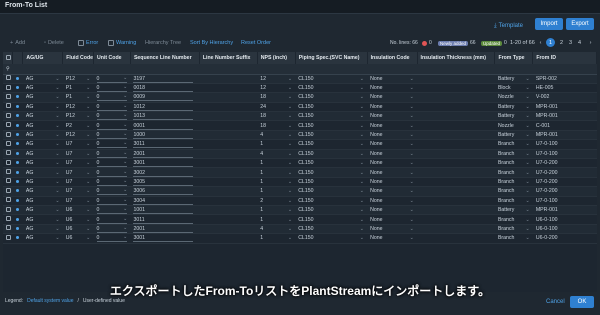 Image resolution: width=600 pixels, height=315 pixels. Describe the element at coordinates (165, 182) in the screenshot. I see `cell: 3005` at that location.